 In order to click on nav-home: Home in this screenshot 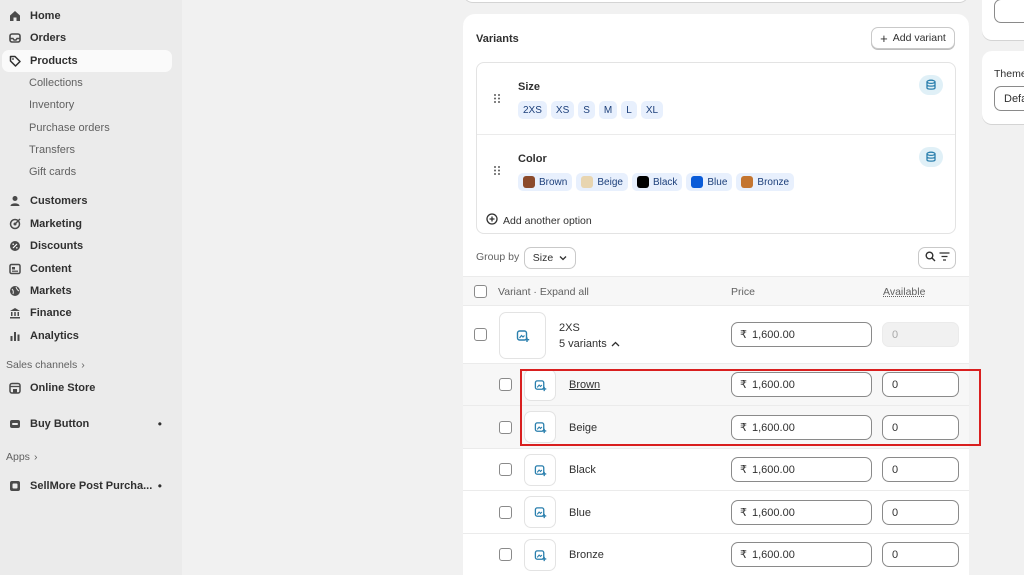, I will do `click(87, 16)`.